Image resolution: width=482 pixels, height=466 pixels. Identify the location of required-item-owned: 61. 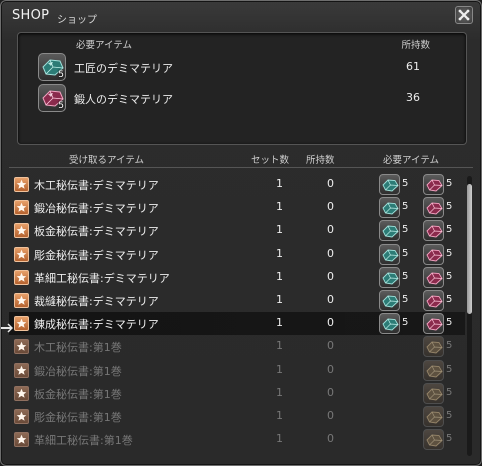
(413, 66).